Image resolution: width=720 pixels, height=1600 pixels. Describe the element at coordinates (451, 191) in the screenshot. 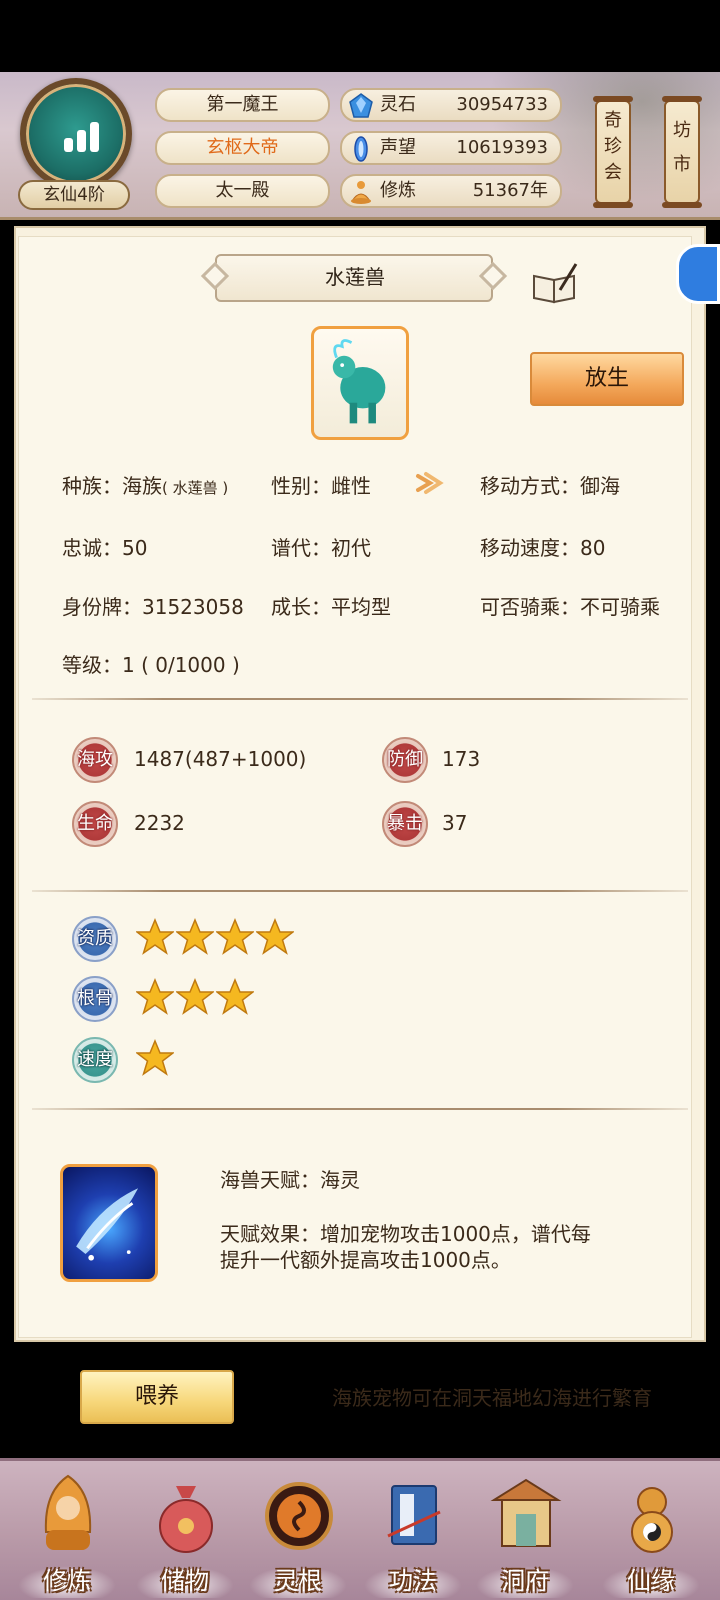

I see `resource-cultivation: 修炼 51367年` at that location.